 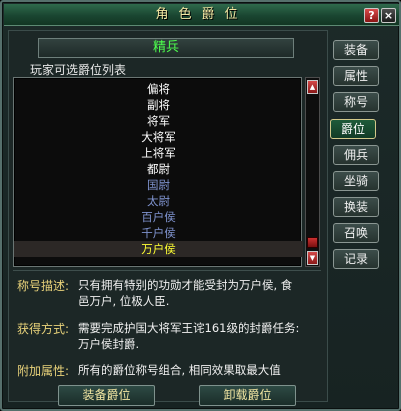 I want to click on rank-list-item: 大将军, so click(x=158, y=137).